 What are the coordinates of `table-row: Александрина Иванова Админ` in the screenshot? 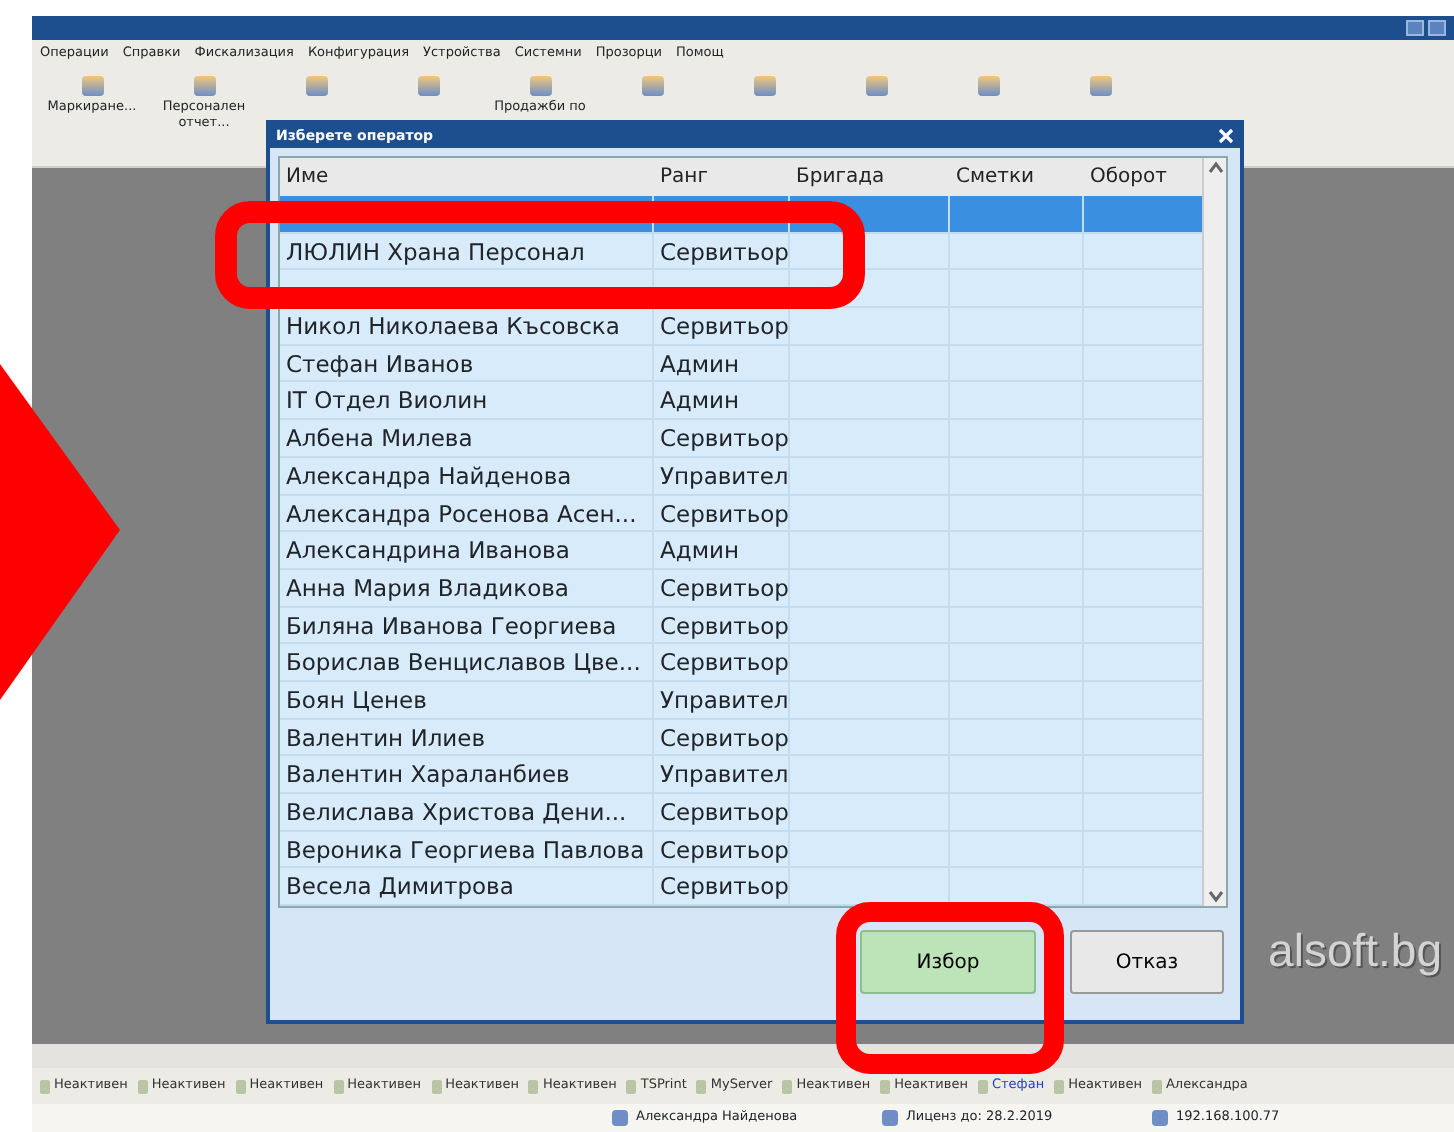 It's located at (741, 551).